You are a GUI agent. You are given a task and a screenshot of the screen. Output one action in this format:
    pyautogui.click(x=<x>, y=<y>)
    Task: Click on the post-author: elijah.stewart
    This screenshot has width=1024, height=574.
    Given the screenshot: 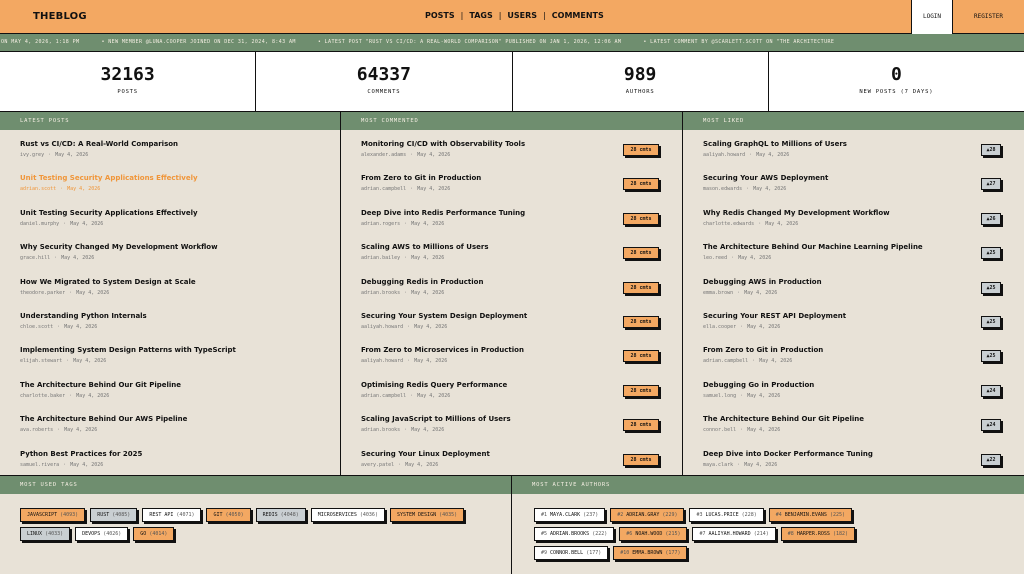 What is the action you would take?
    pyautogui.click(x=41, y=361)
    